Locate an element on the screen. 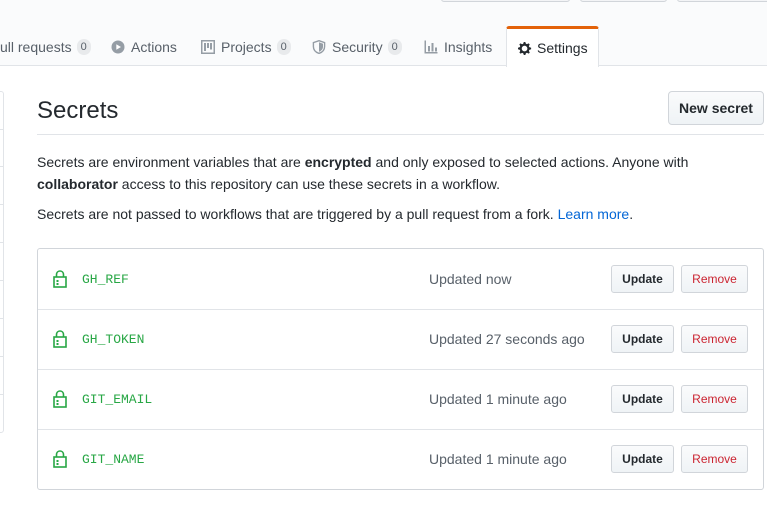 This screenshot has height=505, width=767. tab-label: Projects is located at coordinates (246, 47).